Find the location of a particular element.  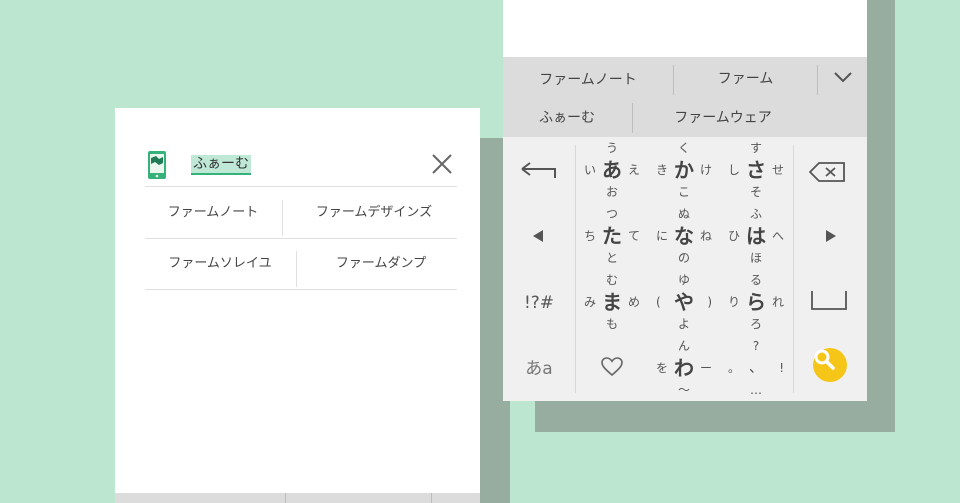

cursor-left-key is located at coordinates (539, 236).